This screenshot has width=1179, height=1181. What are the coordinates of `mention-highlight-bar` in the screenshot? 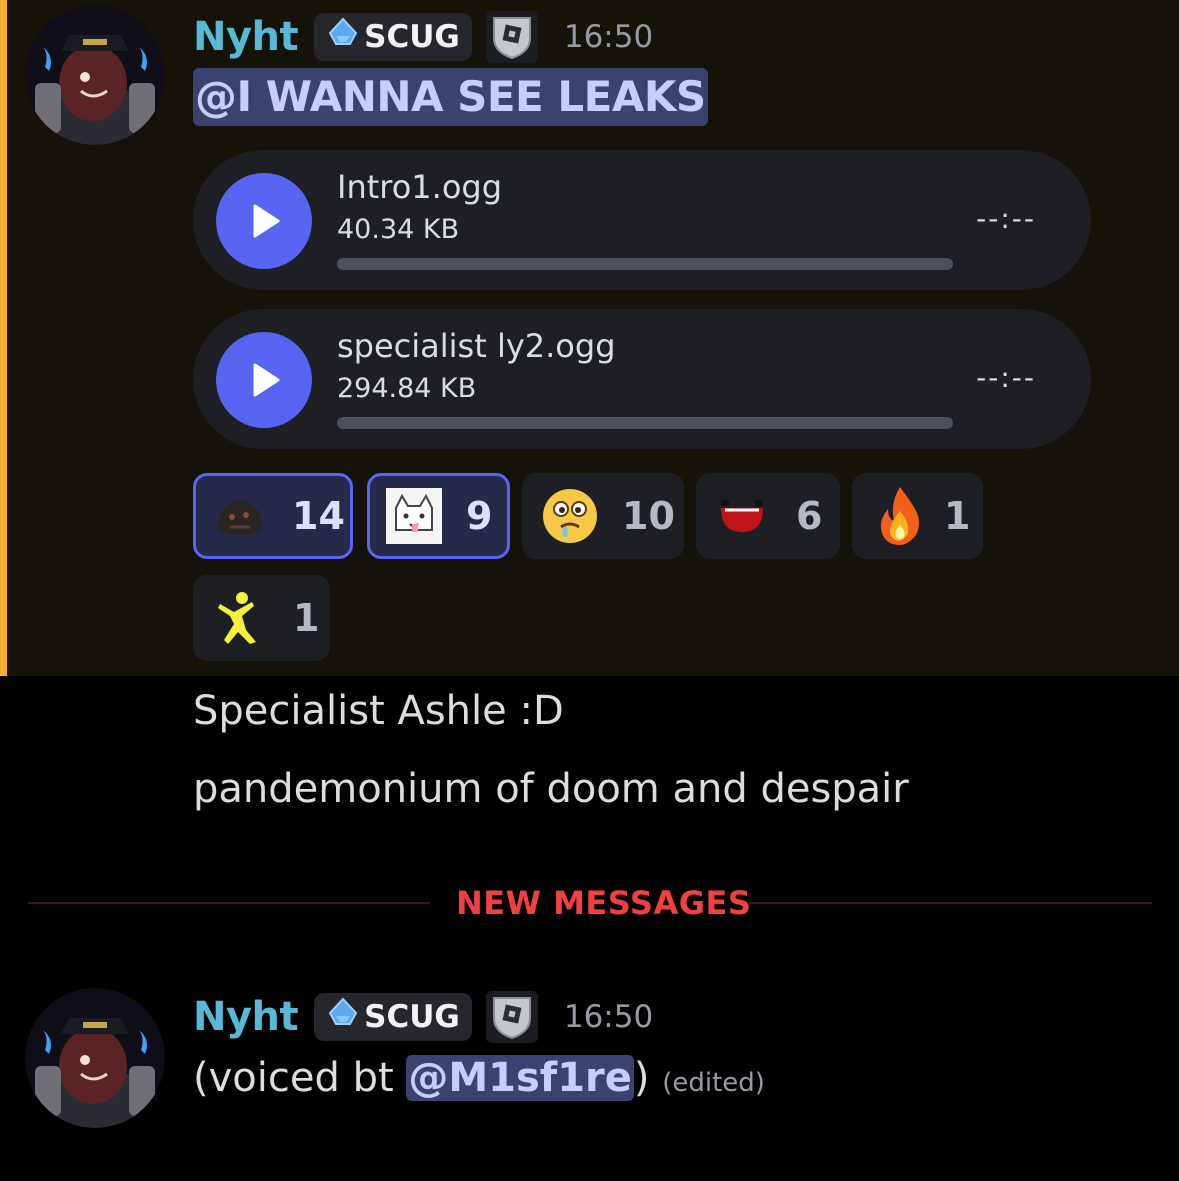 It's located at (3, 338).